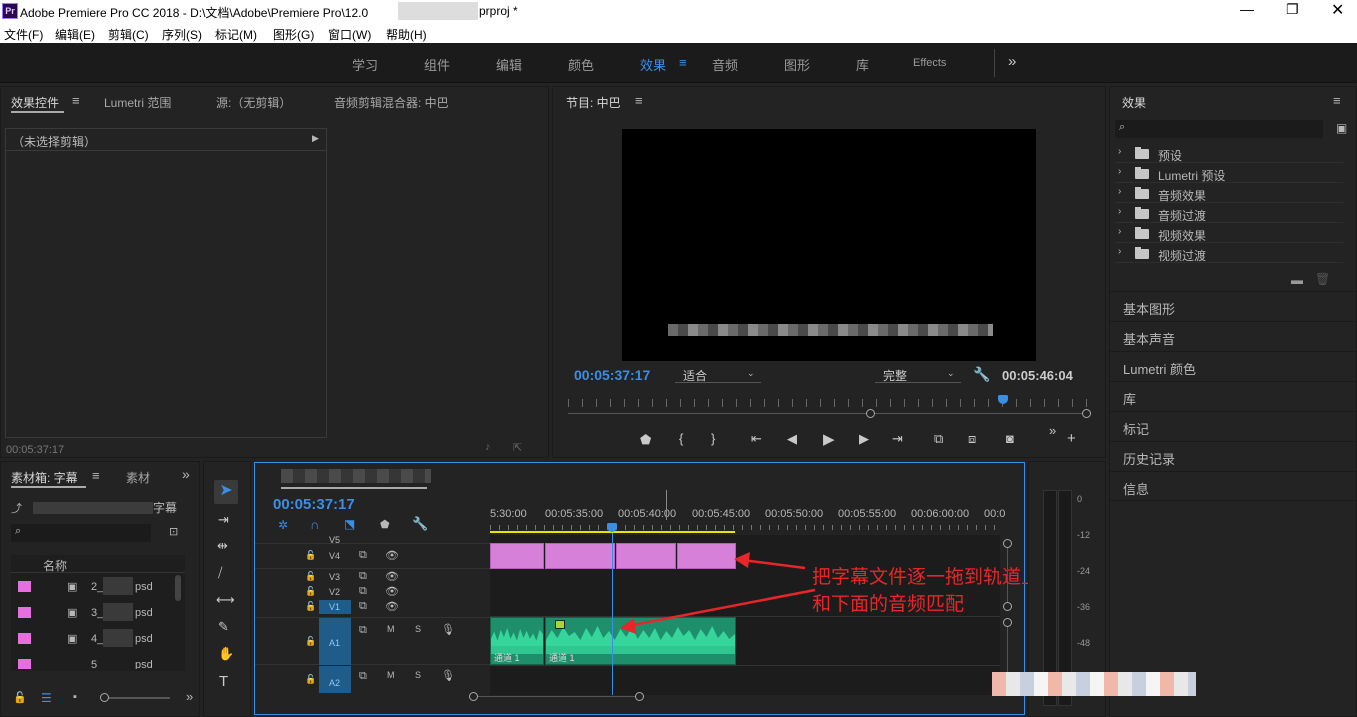 The image size is (1357, 717). Describe the element at coordinates (223, 681) in the screenshot. I see `type-tool: T` at that location.